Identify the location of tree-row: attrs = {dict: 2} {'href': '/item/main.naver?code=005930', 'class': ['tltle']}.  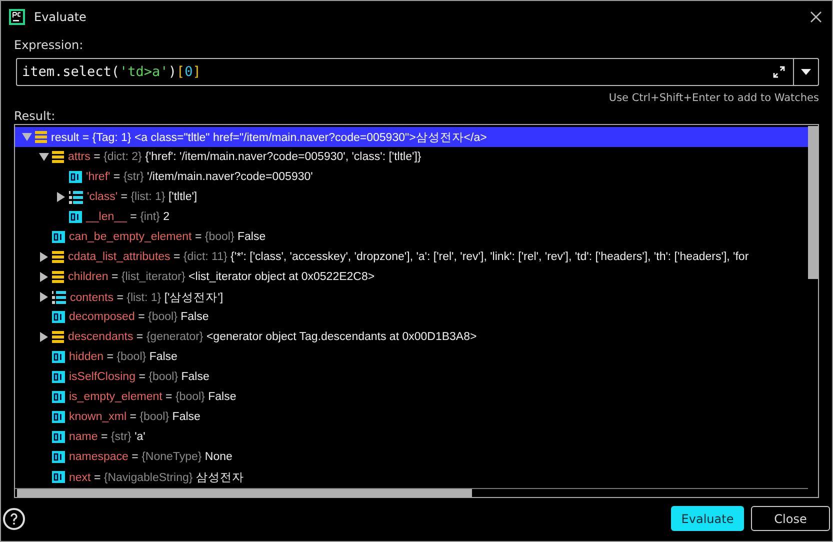
(411, 157).